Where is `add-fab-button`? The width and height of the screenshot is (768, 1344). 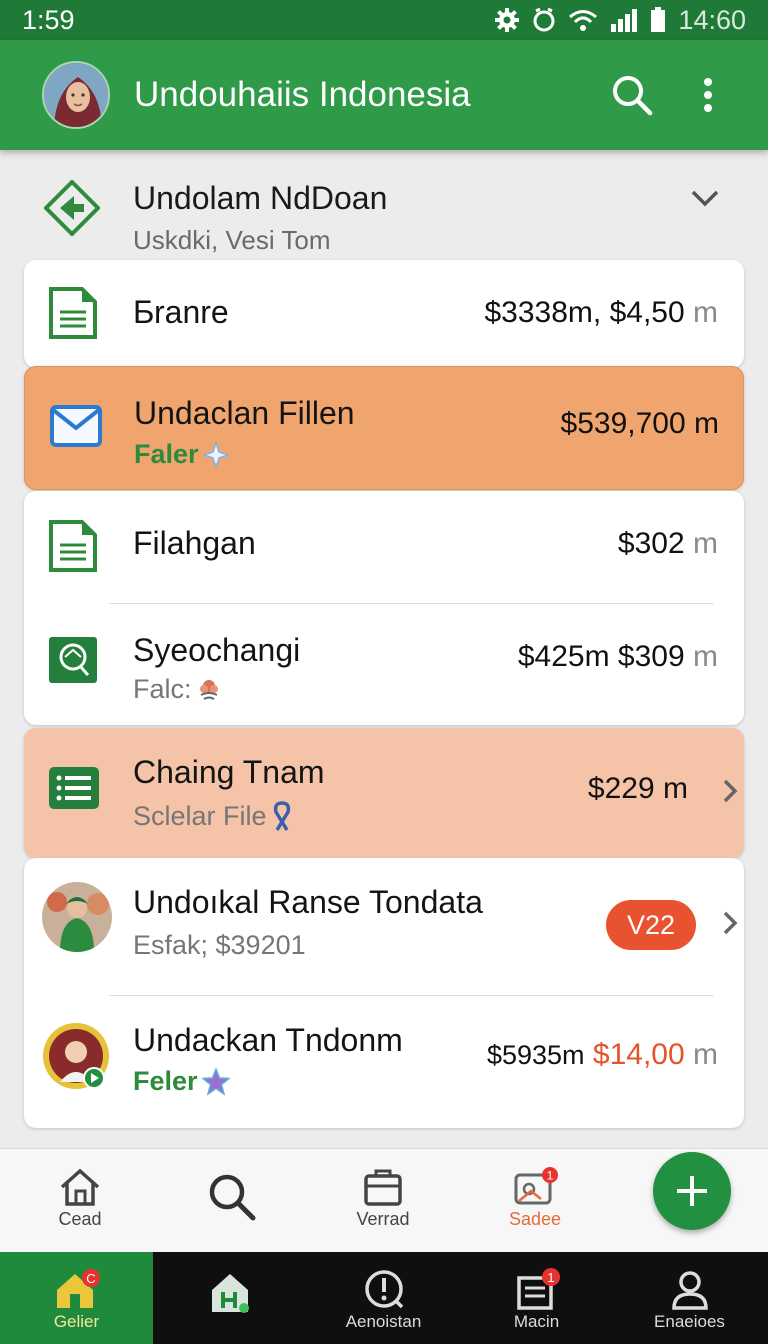
add-fab-button is located at coordinates (692, 1191).